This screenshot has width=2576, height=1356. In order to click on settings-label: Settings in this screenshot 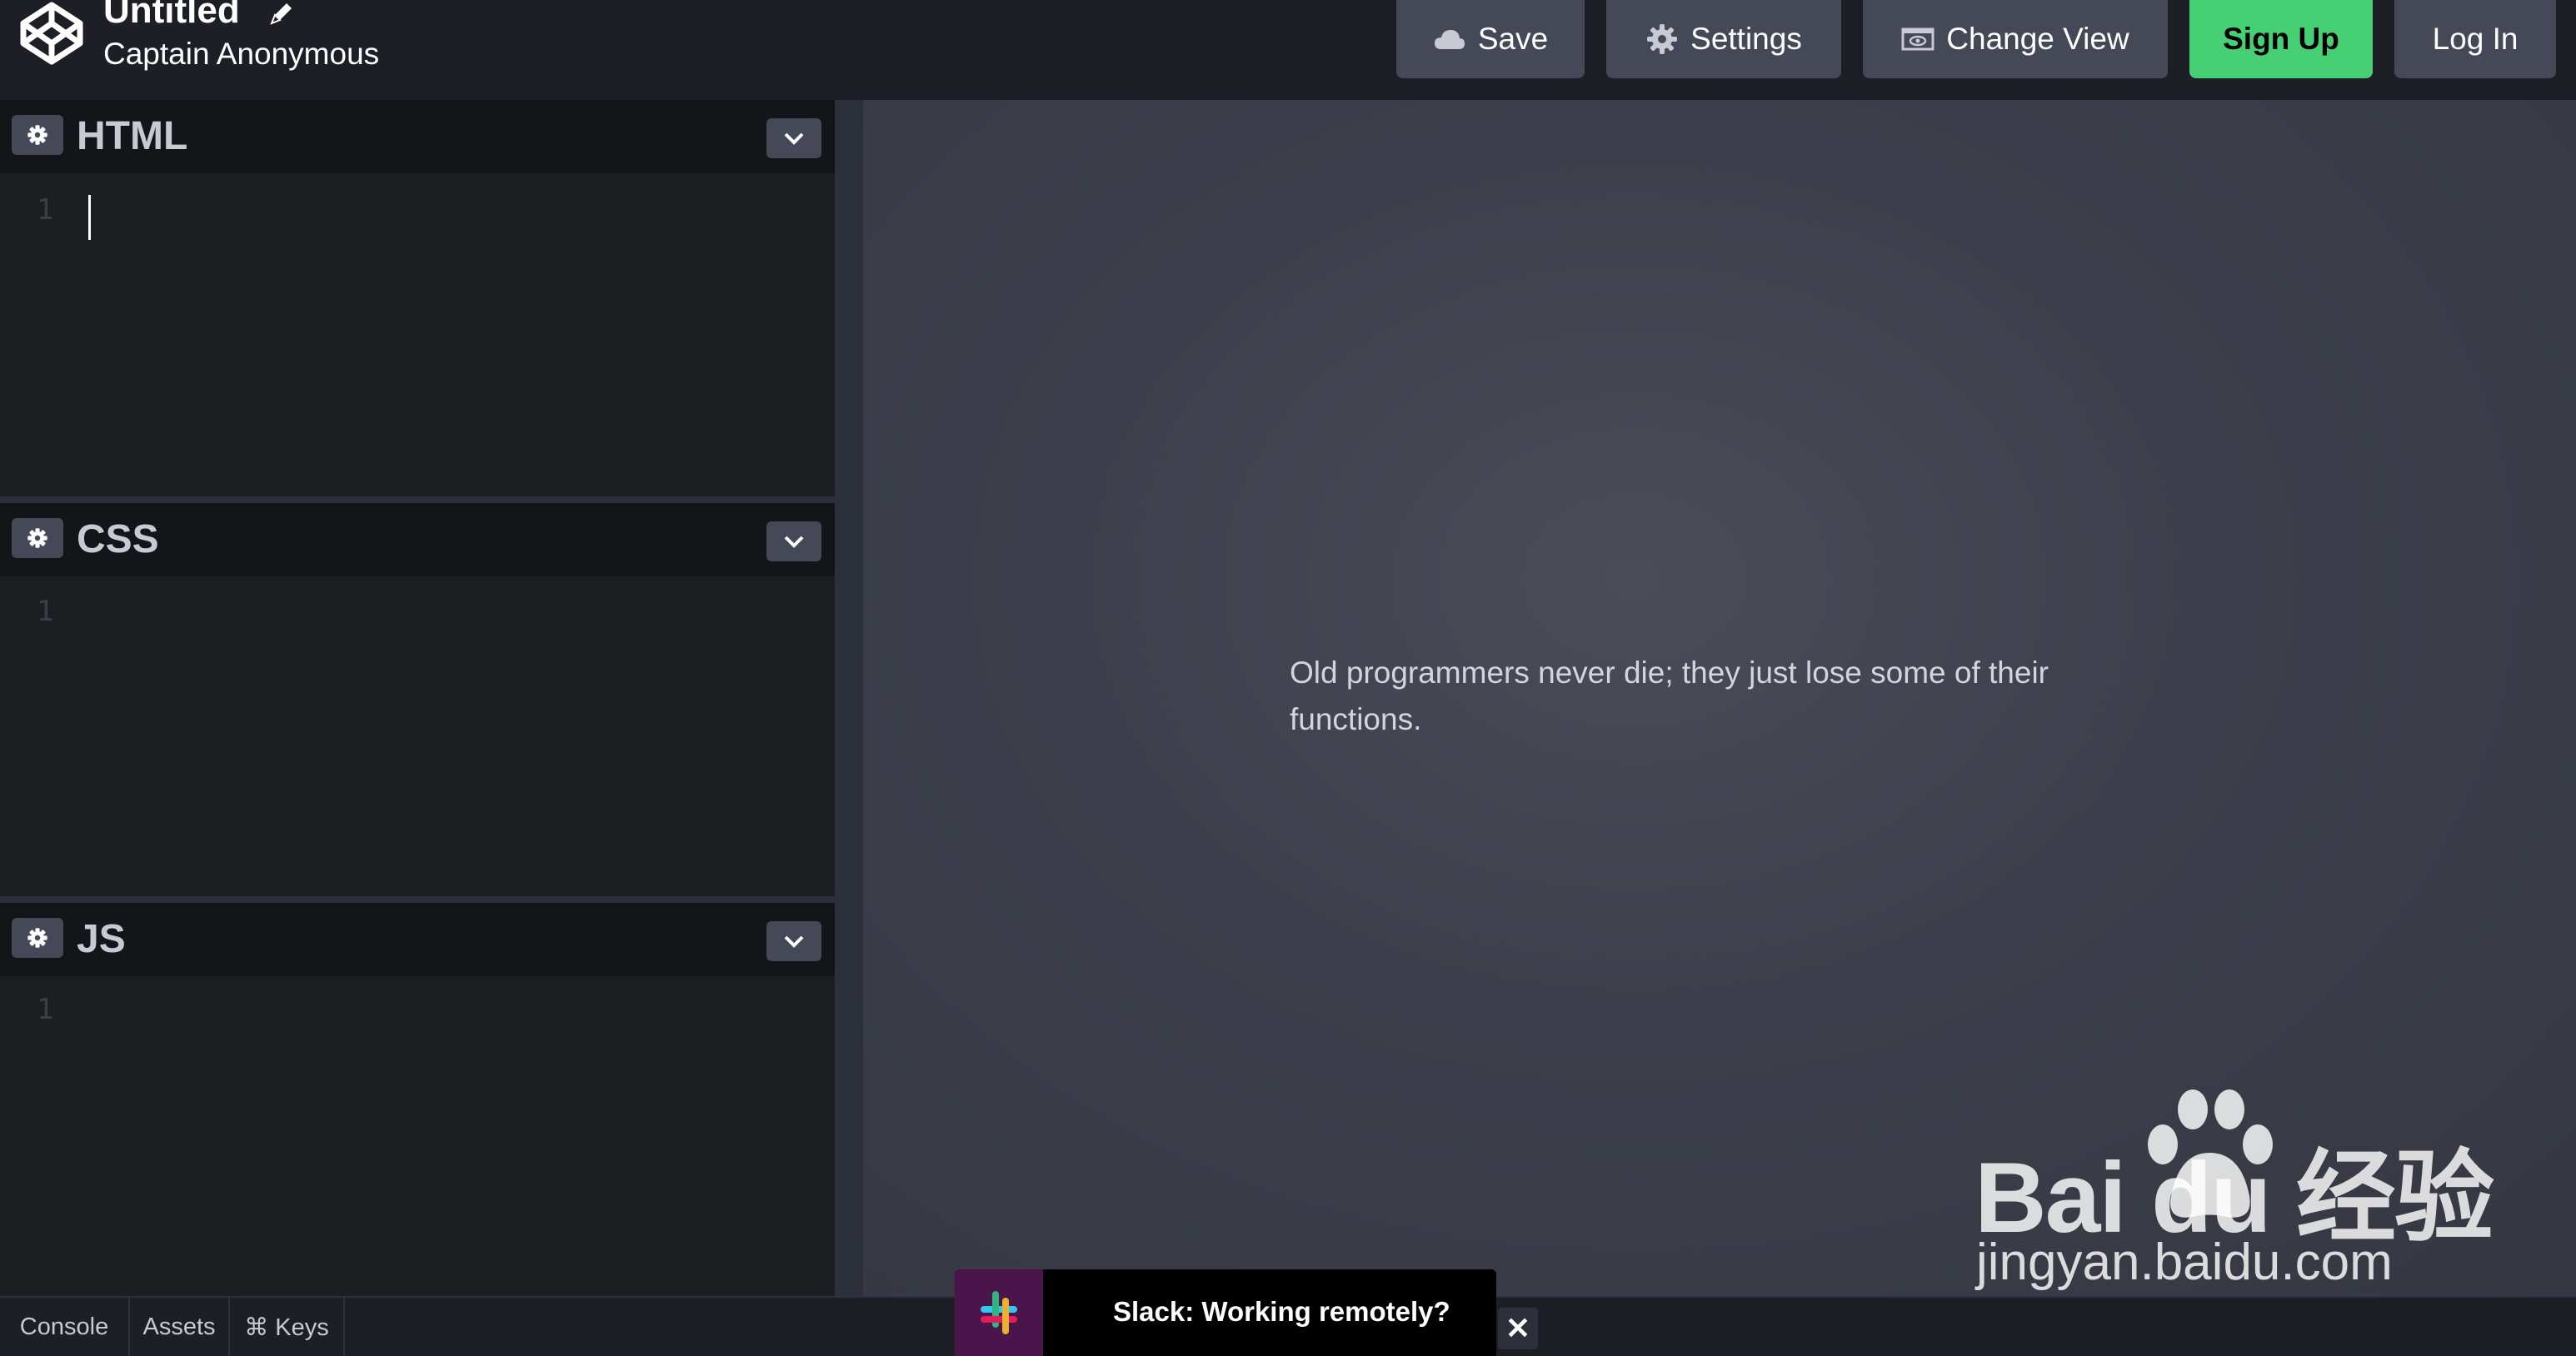, I will do `click(1746, 39)`.